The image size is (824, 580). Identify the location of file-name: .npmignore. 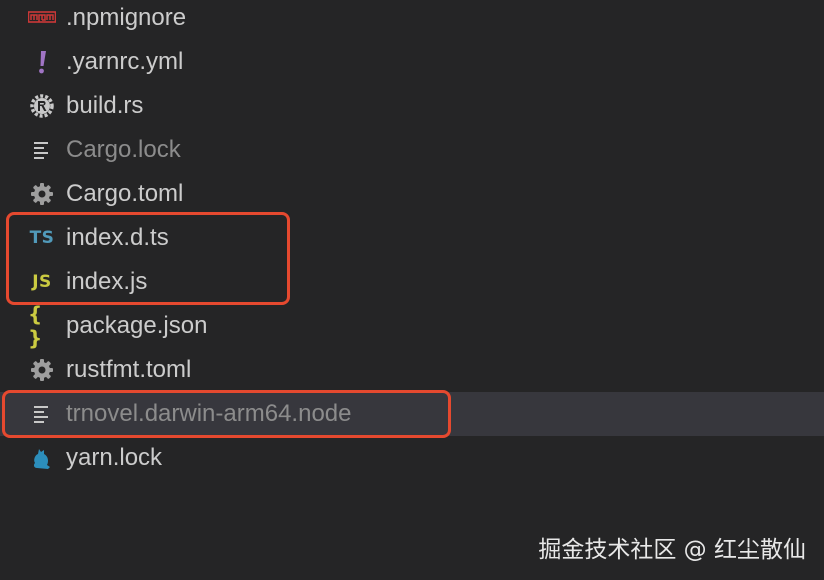
(126, 17).